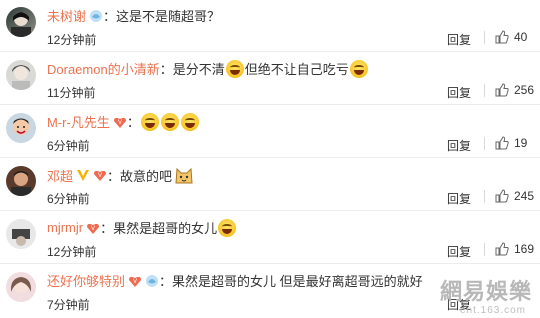 This screenshot has width=540, height=318. What do you see at coordinates (524, 249) in the screenshot?
I see `like-count: 169` at bounding box center [524, 249].